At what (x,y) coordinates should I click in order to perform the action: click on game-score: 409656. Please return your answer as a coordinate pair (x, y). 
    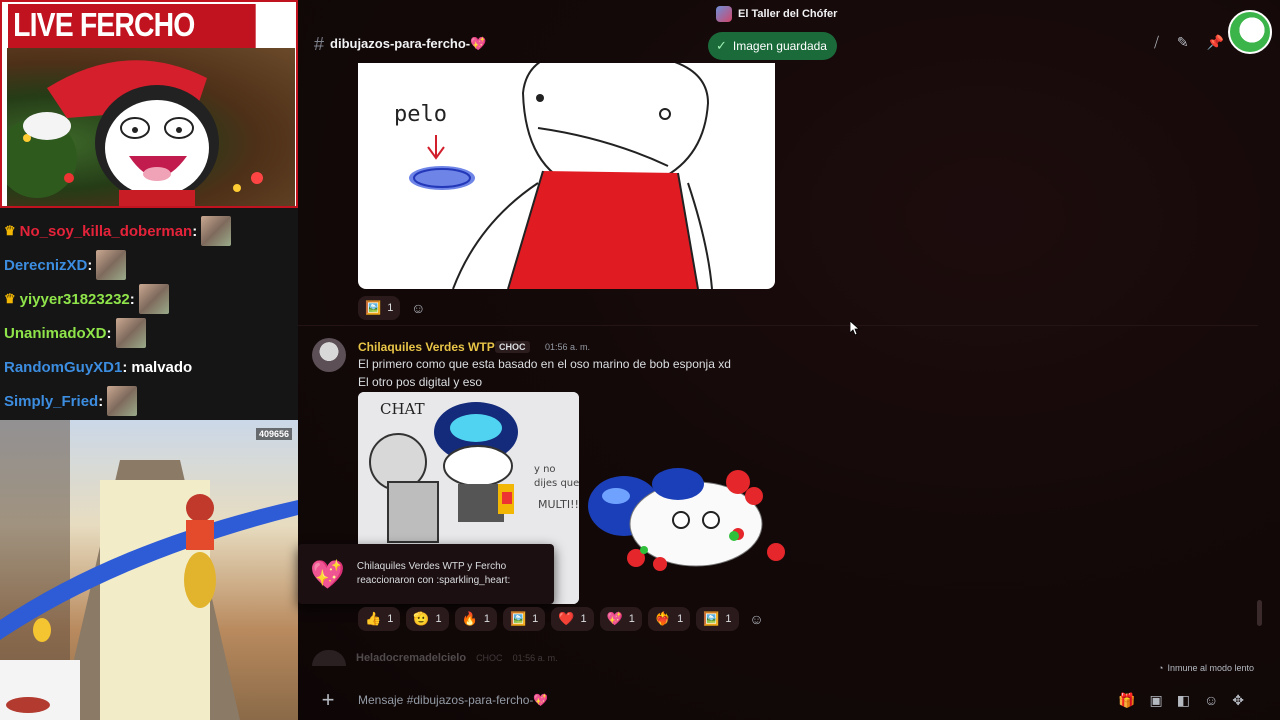
    Looking at the image, I should click on (273, 434).